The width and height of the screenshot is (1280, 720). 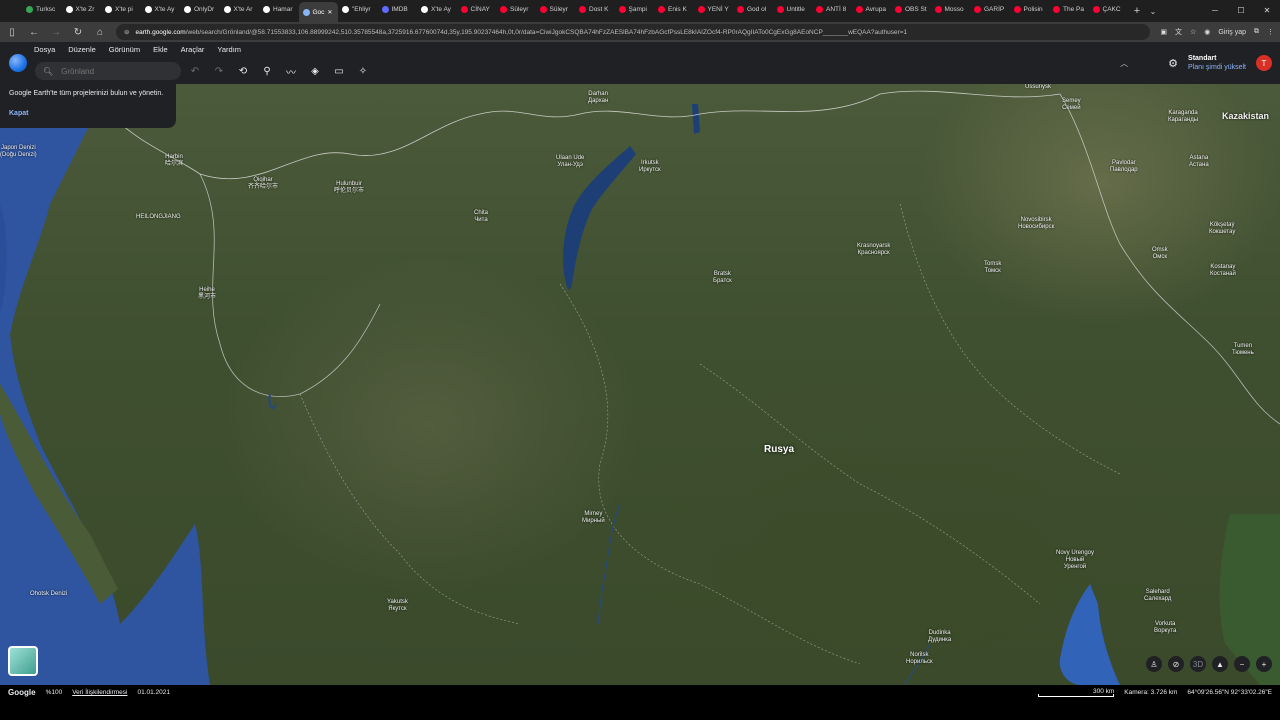 I want to click on add-layer-icon: ◈, so click(x=315, y=71).